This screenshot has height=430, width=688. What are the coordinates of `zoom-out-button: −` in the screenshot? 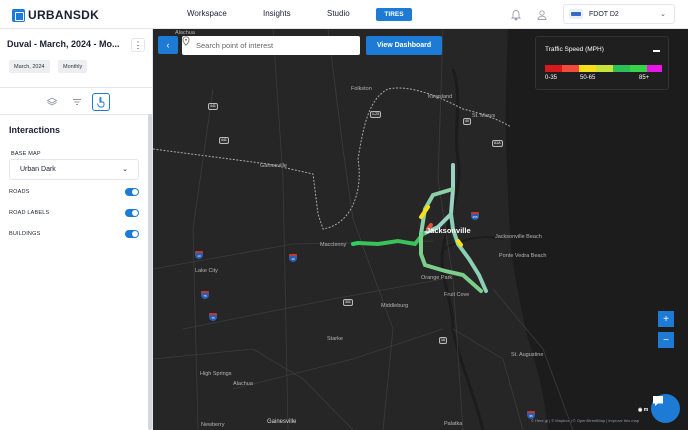 It's located at (666, 340).